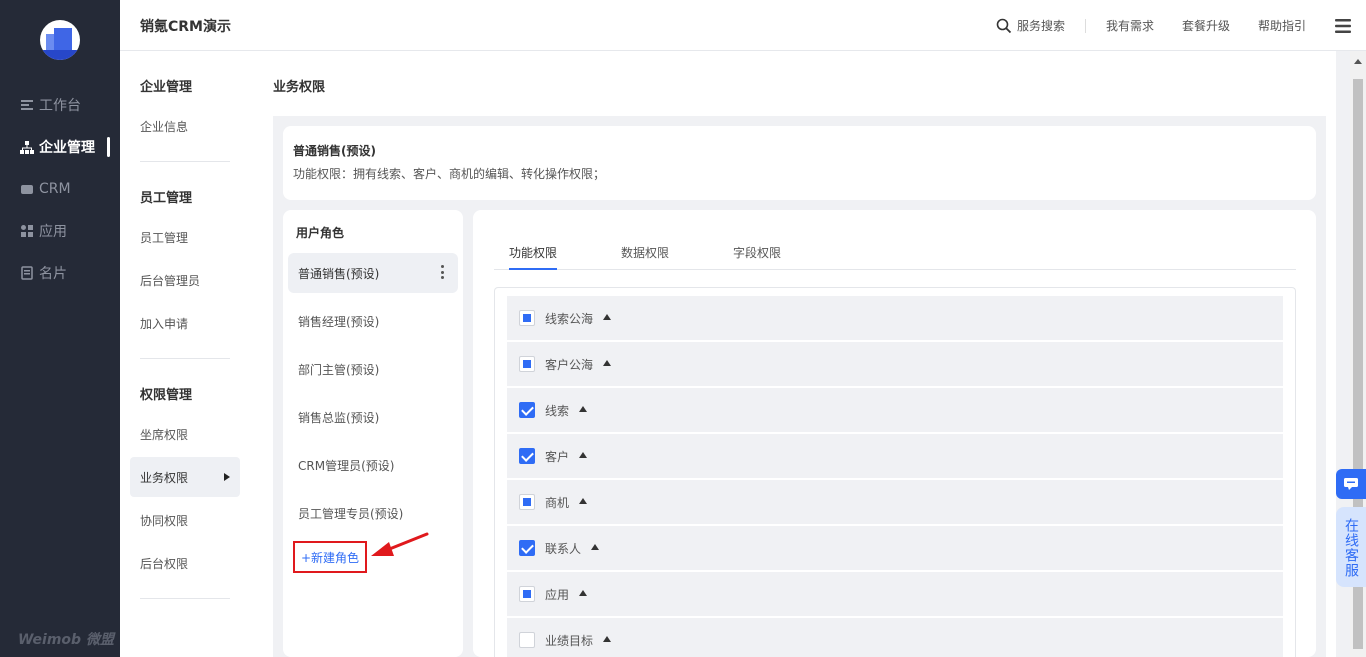  Describe the element at coordinates (373, 465) in the screenshot. I see `role-item: CRM管理员(预设)` at that location.